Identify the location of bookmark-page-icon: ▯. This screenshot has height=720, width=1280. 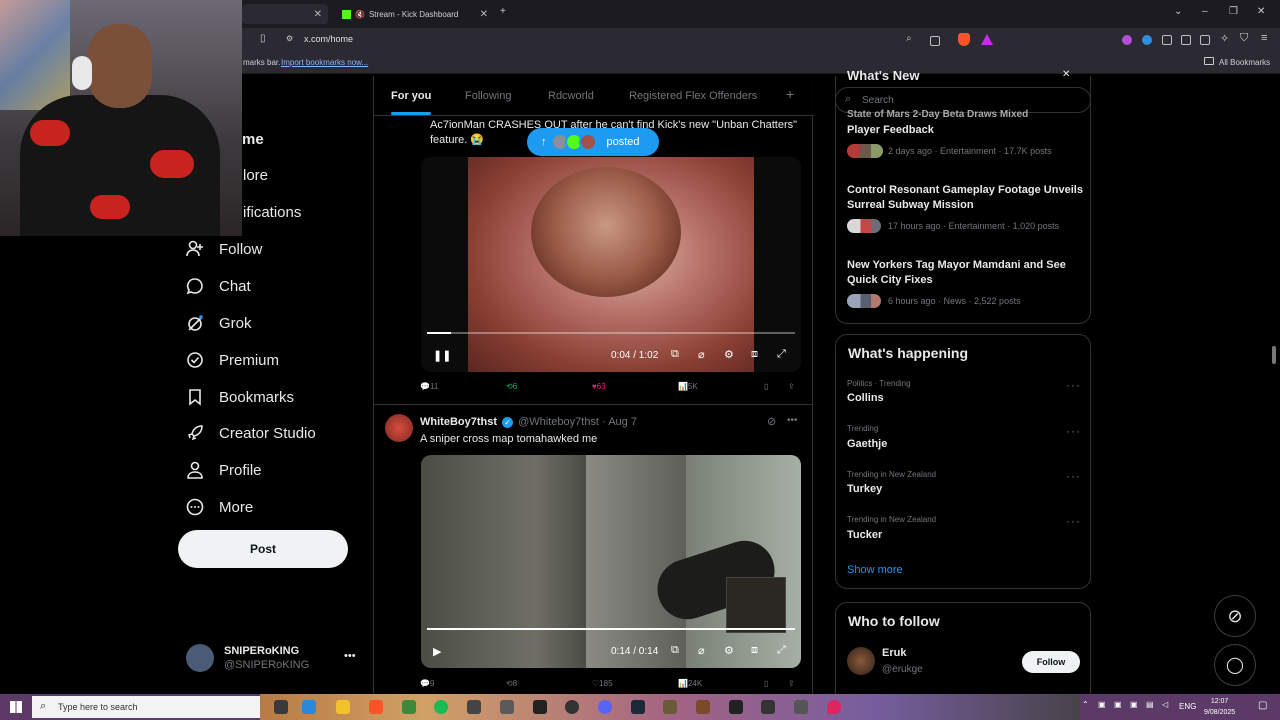
(263, 38).